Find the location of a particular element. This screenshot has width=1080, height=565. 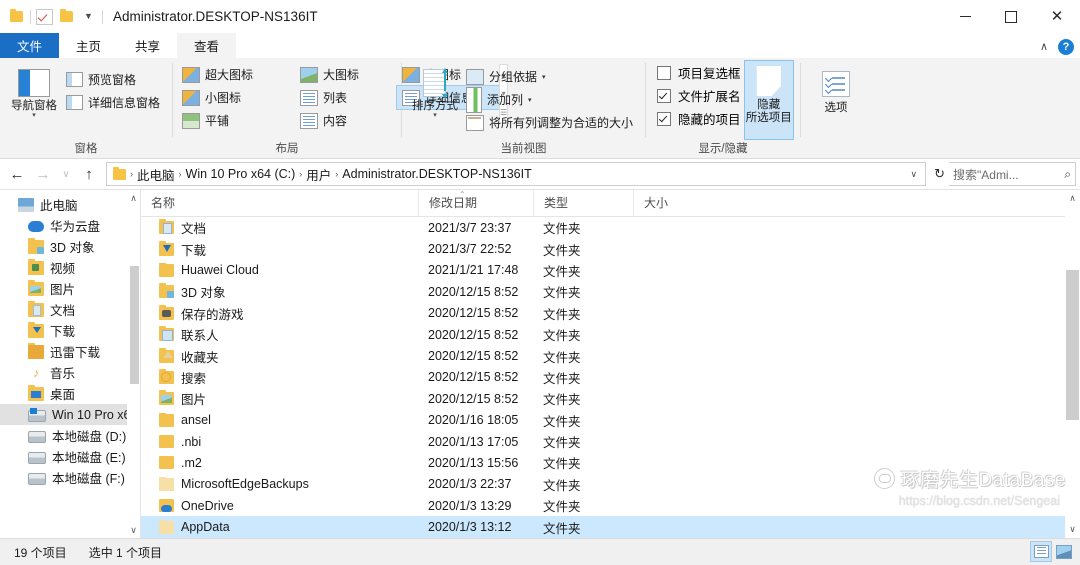

cell-name: OneDrive is located at coordinates (279, 505).